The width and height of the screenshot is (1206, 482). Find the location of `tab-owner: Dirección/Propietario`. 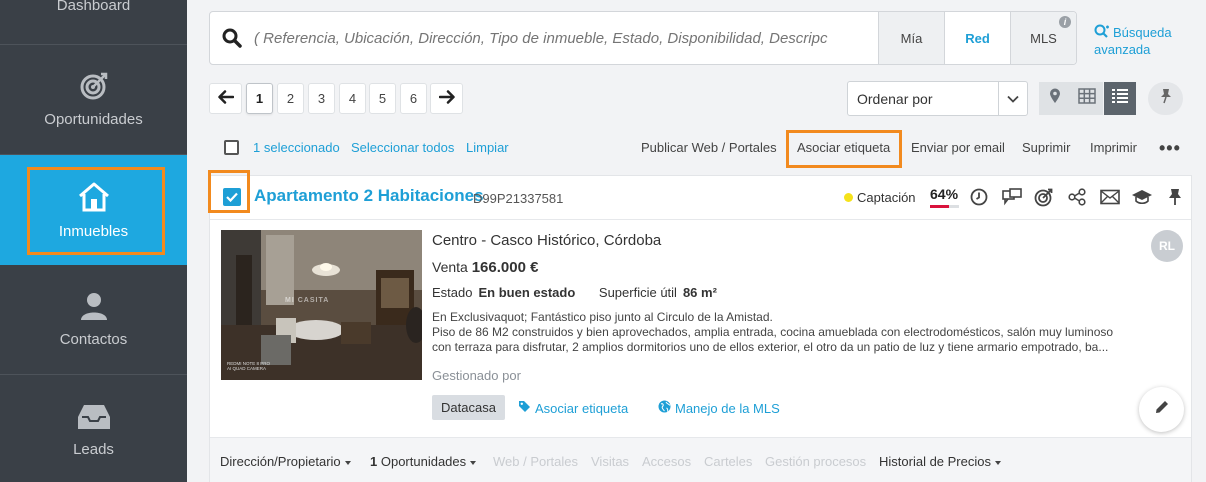

tab-owner: Dirección/Propietario is located at coordinates (285, 461).